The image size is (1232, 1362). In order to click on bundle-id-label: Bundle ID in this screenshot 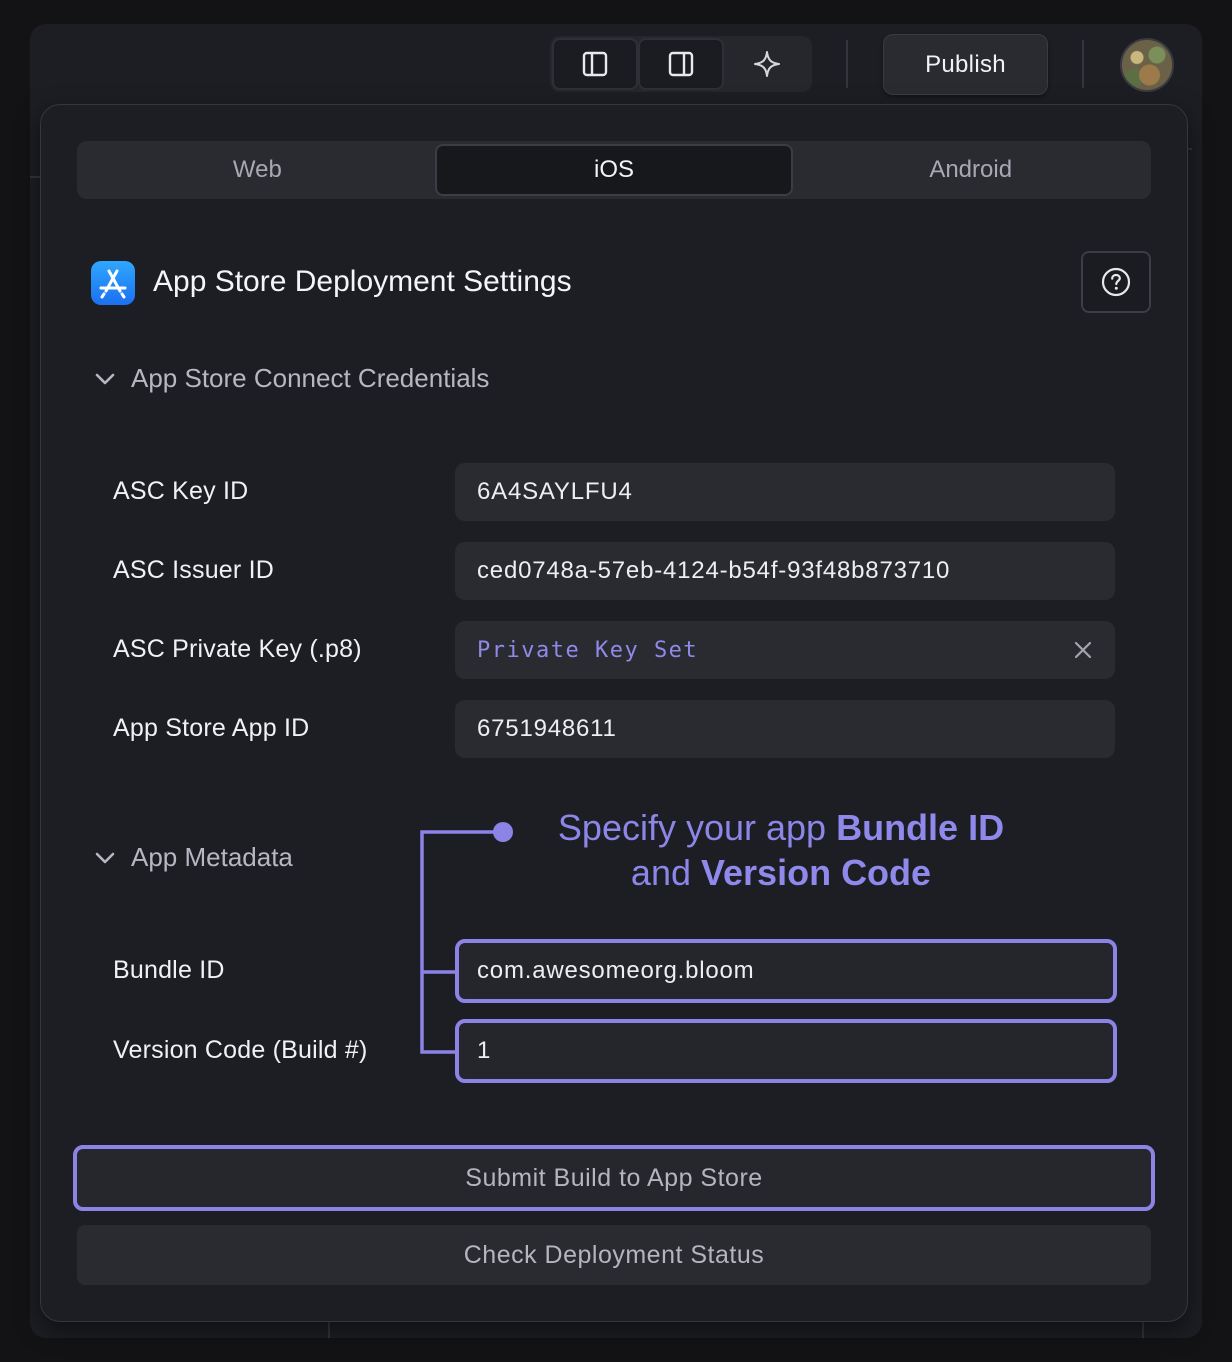, I will do `click(169, 970)`.